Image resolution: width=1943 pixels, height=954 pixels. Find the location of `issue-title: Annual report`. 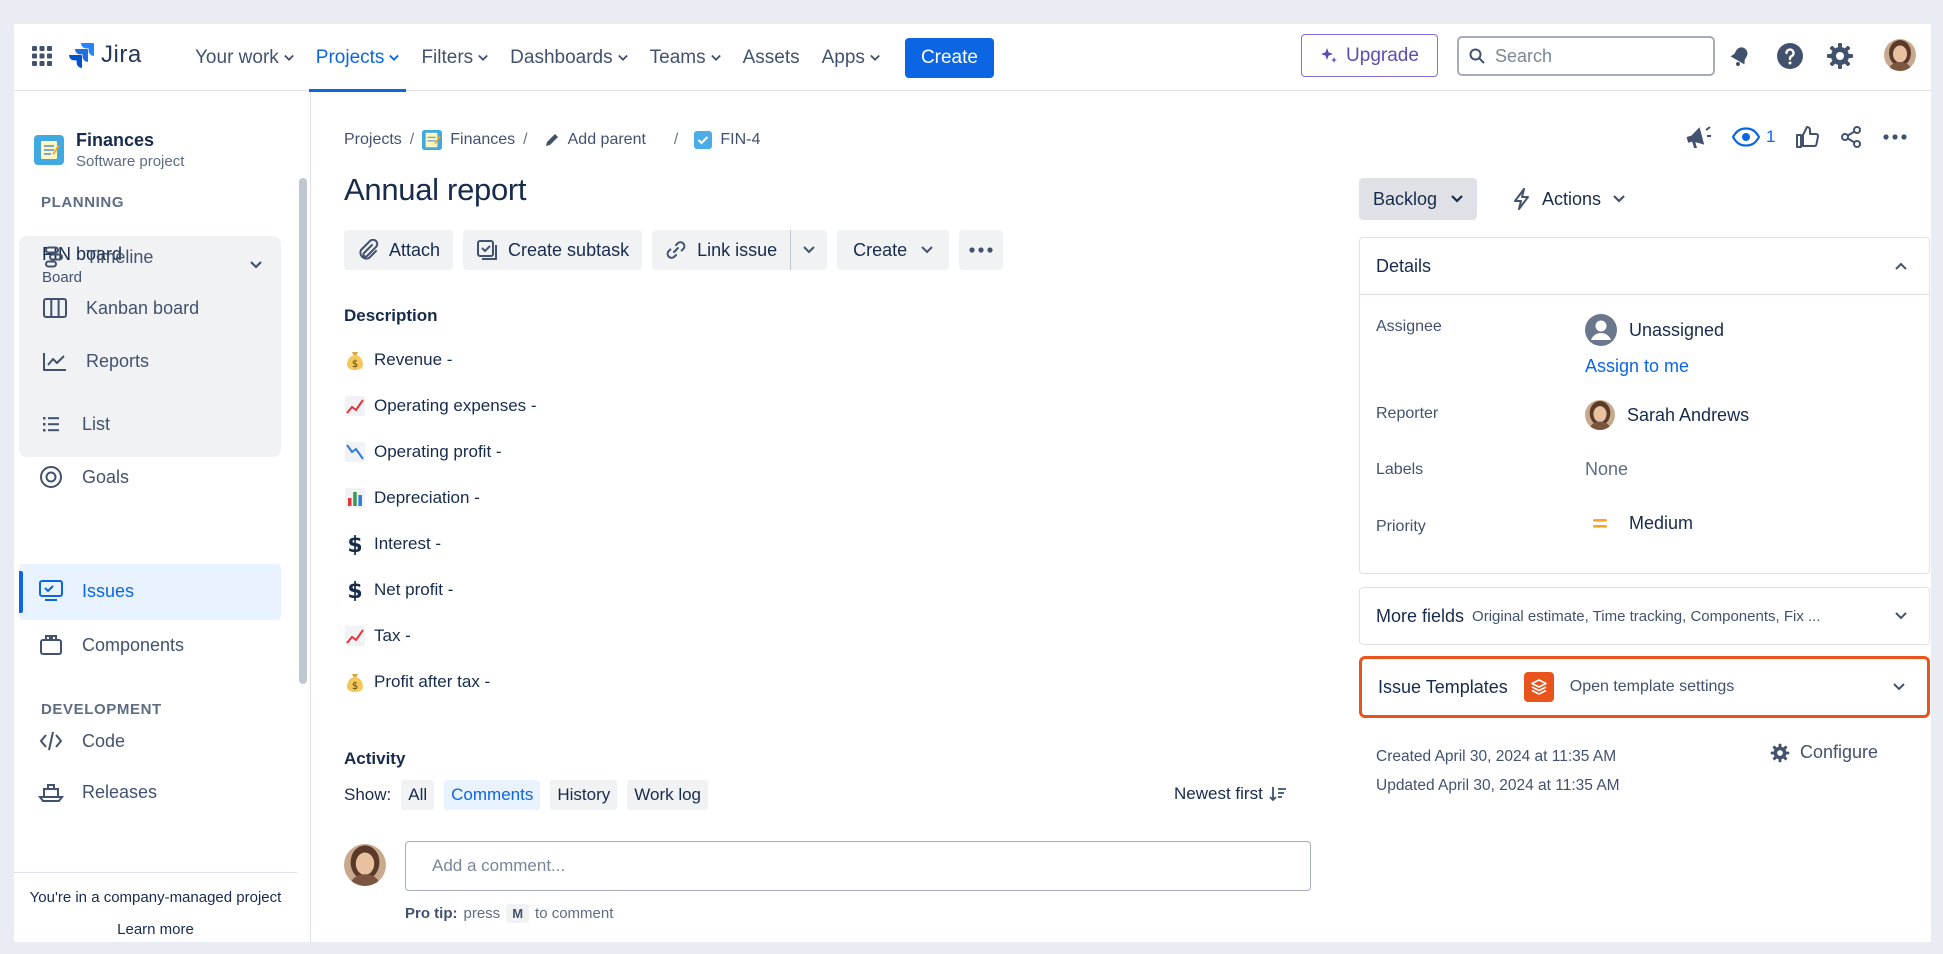

issue-title: Annual report is located at coordinates (435, 190).